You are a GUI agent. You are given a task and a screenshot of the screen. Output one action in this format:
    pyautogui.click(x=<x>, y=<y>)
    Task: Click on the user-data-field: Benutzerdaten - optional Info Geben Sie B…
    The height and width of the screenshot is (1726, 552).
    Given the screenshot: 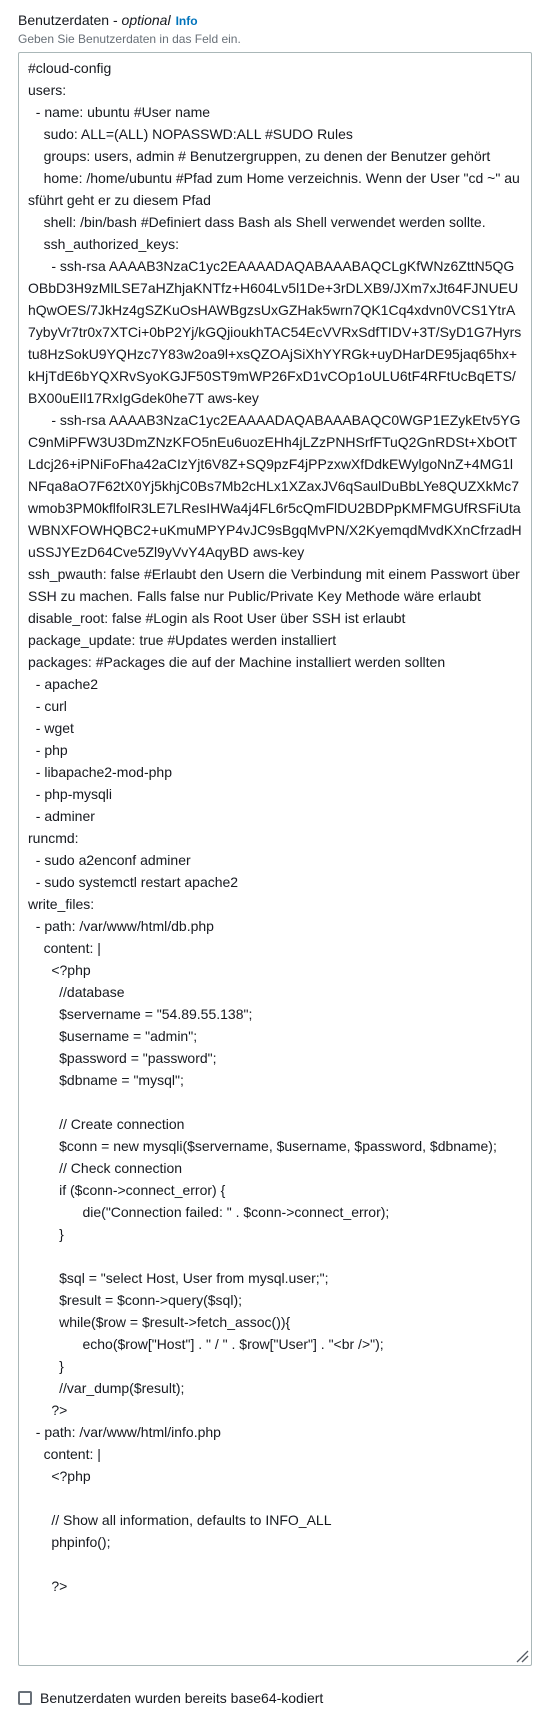 What is the action you would take?
    pyautogui.click(x=276, y=28)
    